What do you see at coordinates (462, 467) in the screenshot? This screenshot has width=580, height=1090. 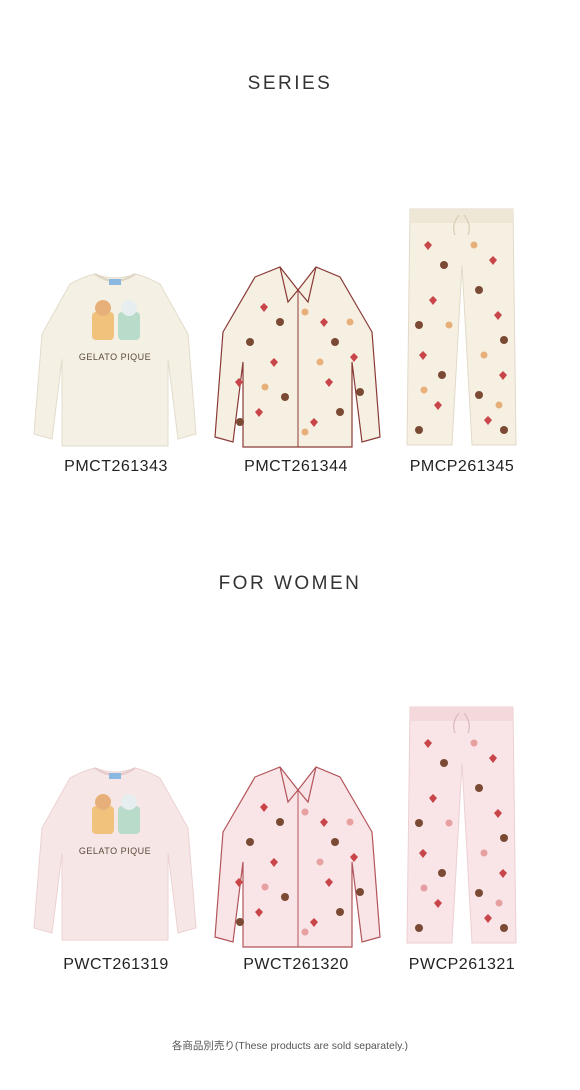 I see `product-code: PMCP261345` at bounding box center [462, 467].